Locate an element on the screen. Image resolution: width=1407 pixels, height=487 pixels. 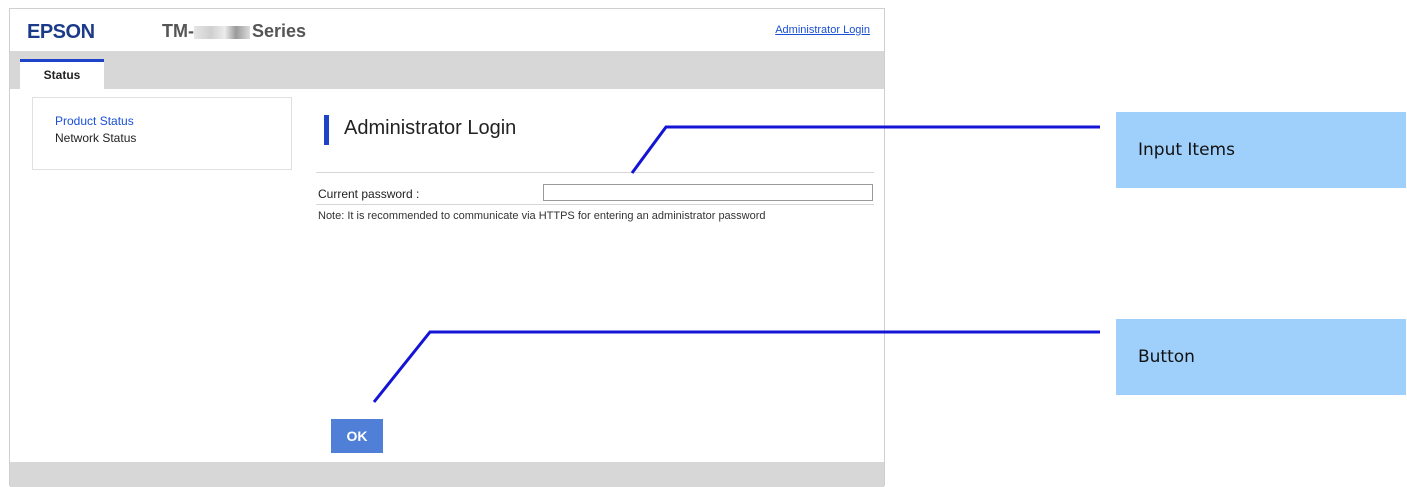
button-leader-line is located at coordinates (736, 366).